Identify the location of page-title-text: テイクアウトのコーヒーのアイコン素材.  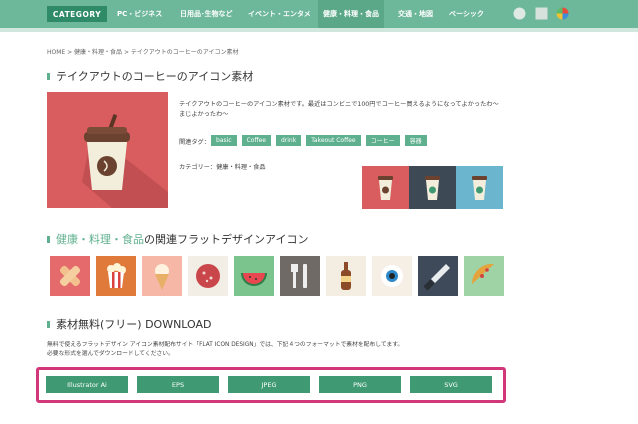
(155, 76).